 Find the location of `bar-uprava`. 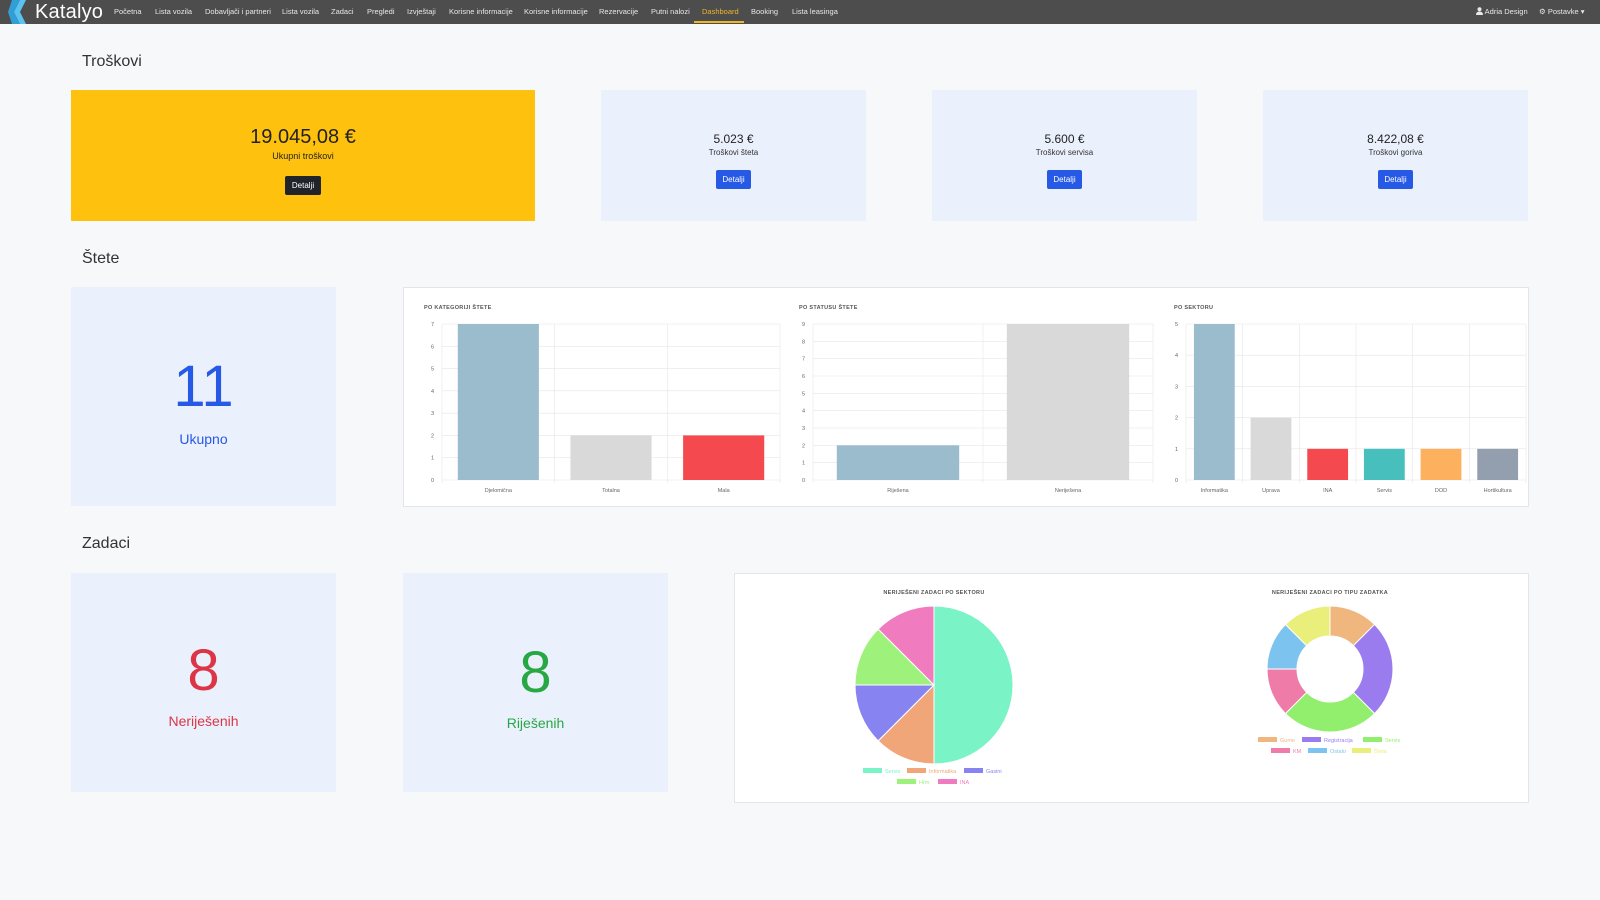

bar-uprava is located at coordinates (1271, 448).